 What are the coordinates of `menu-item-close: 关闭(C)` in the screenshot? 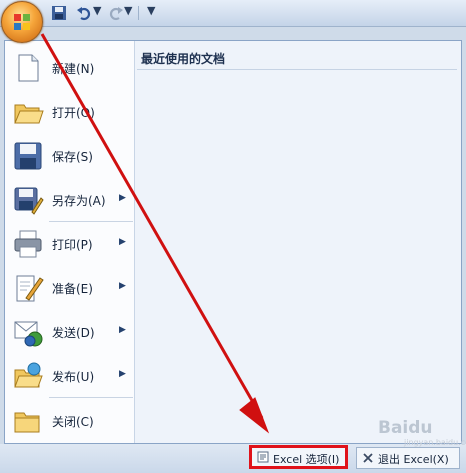 It's located at (69, 421).